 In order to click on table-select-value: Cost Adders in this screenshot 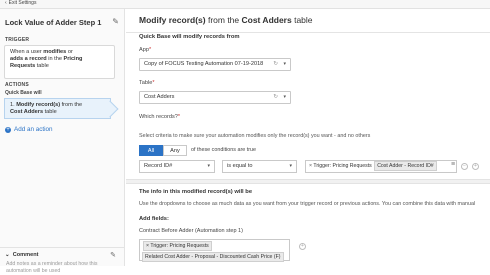, I will do `click(159, 97)`.